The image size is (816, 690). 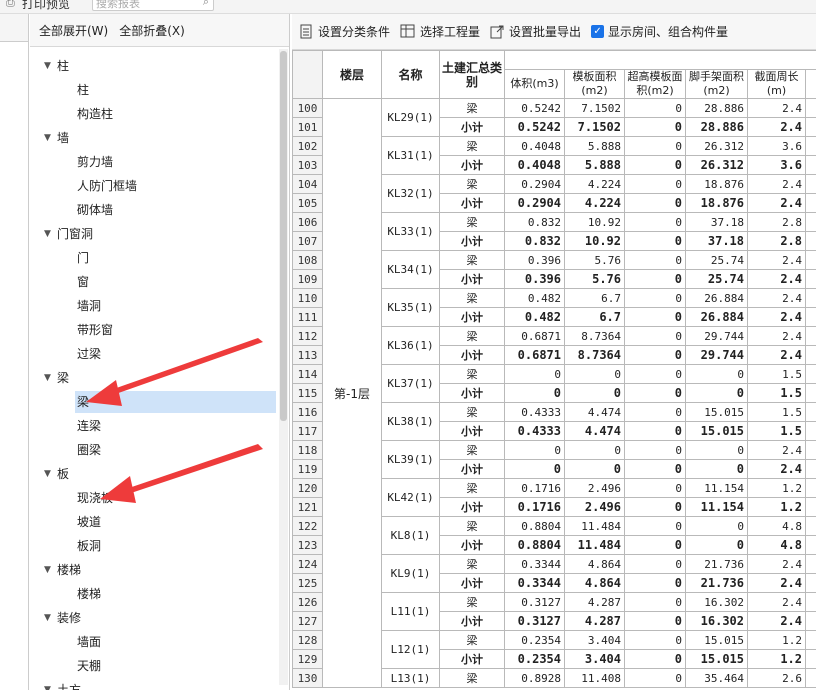 I want to click on row-number: 101, so click(x=307, y=127).